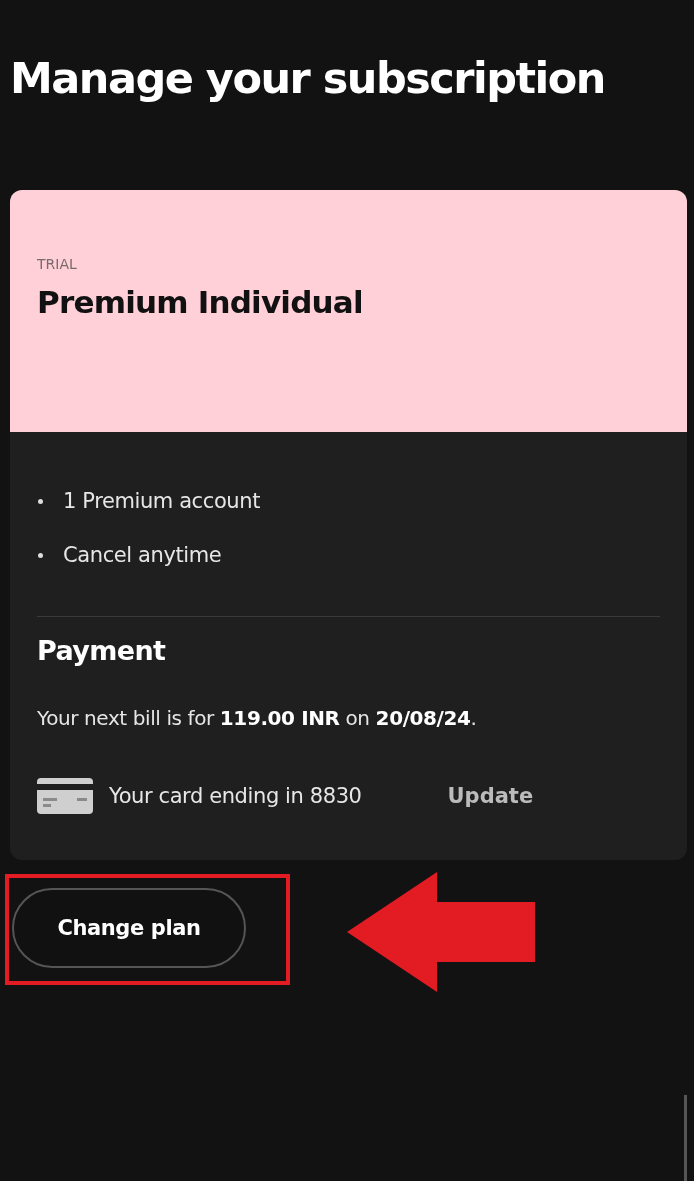  I want to click on plan-name: Premium Individual, so click(200, 302).